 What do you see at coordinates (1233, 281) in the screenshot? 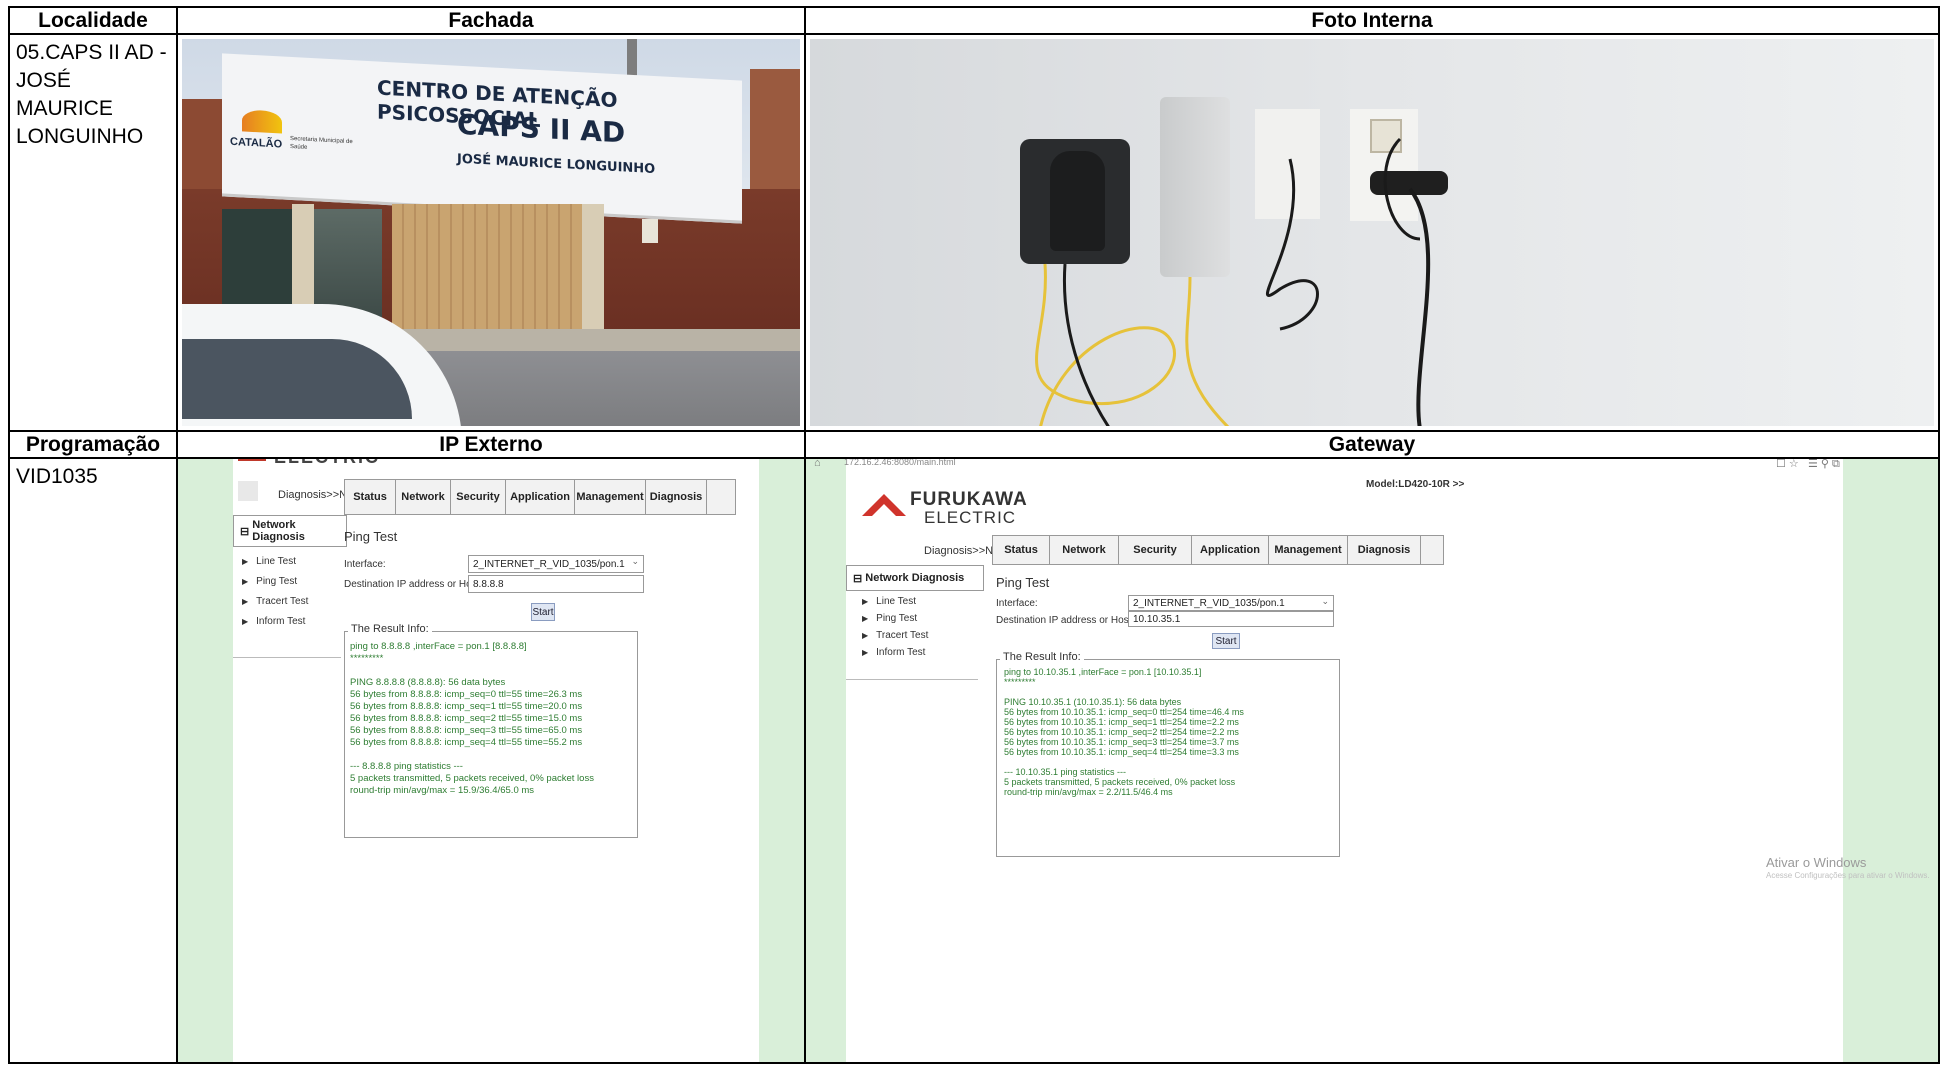
I see `cables-drawing` at bounding box center [1233, 281].